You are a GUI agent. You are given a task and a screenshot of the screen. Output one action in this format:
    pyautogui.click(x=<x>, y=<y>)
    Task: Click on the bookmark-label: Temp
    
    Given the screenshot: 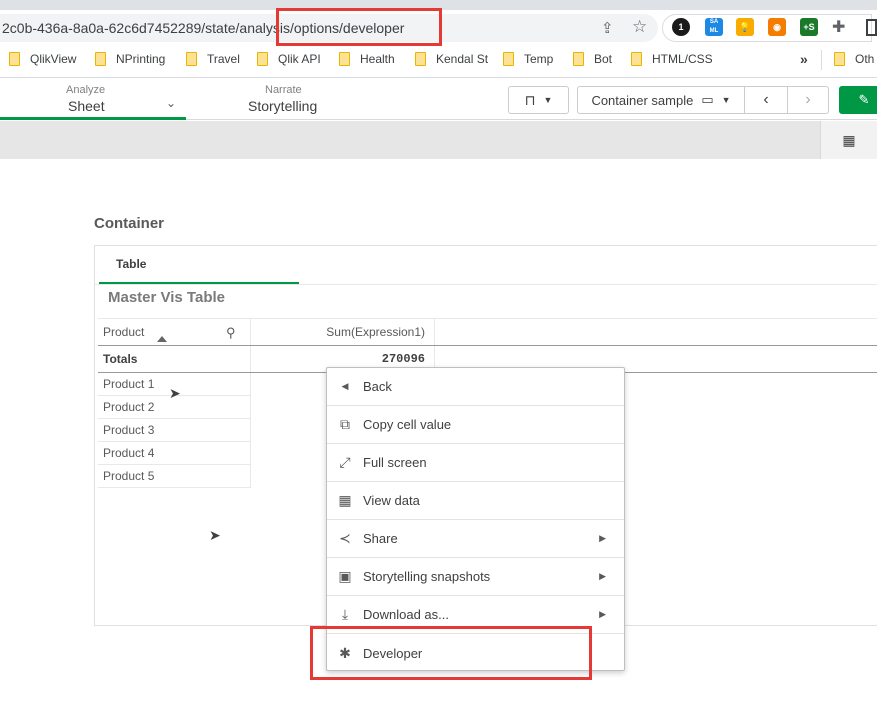 What is the action you would take?
    pyautogui.click(x=539, y=59)
    